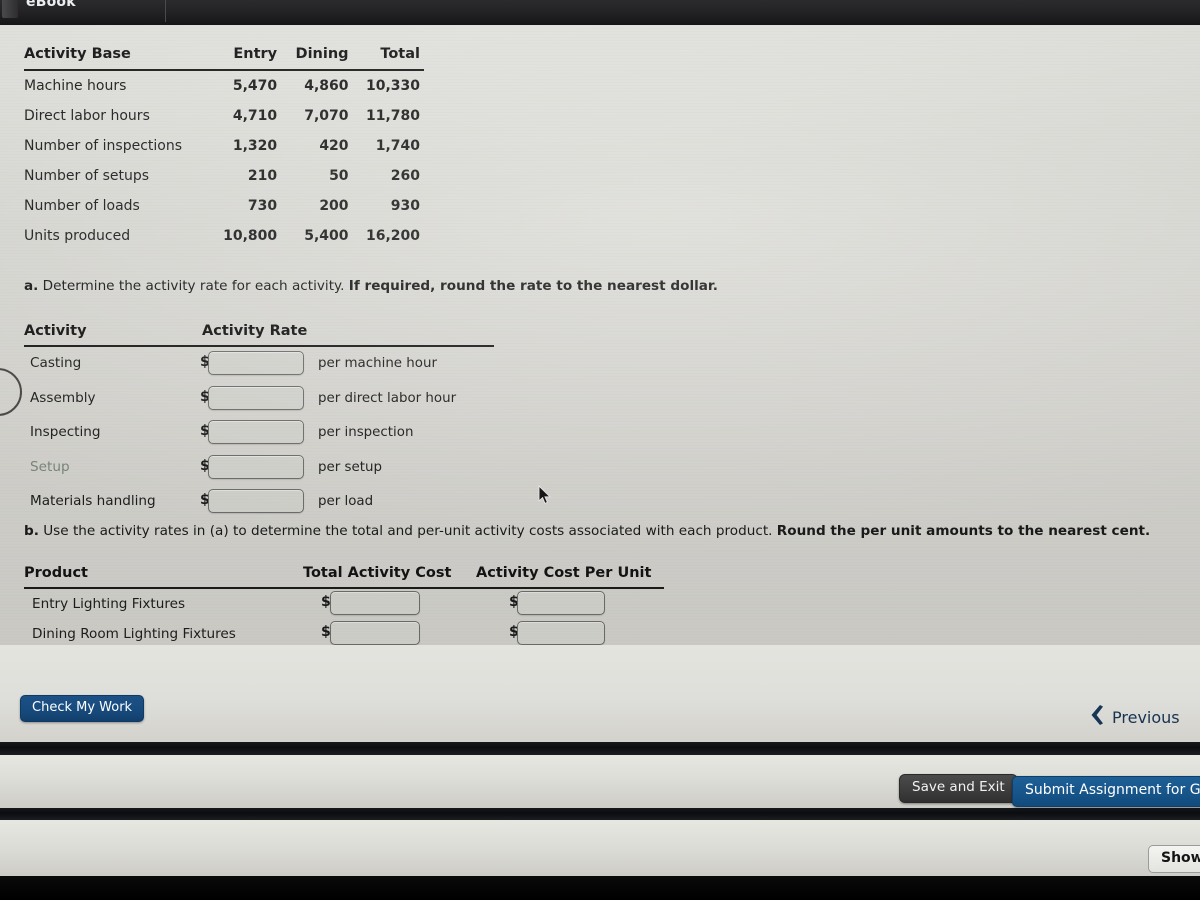 This screenshot has height=900, width=1200. What do you see at coordinates (245, 57) in the screenshot?
I see `column-header-entry: Entry` at bounding box center [245, 57].